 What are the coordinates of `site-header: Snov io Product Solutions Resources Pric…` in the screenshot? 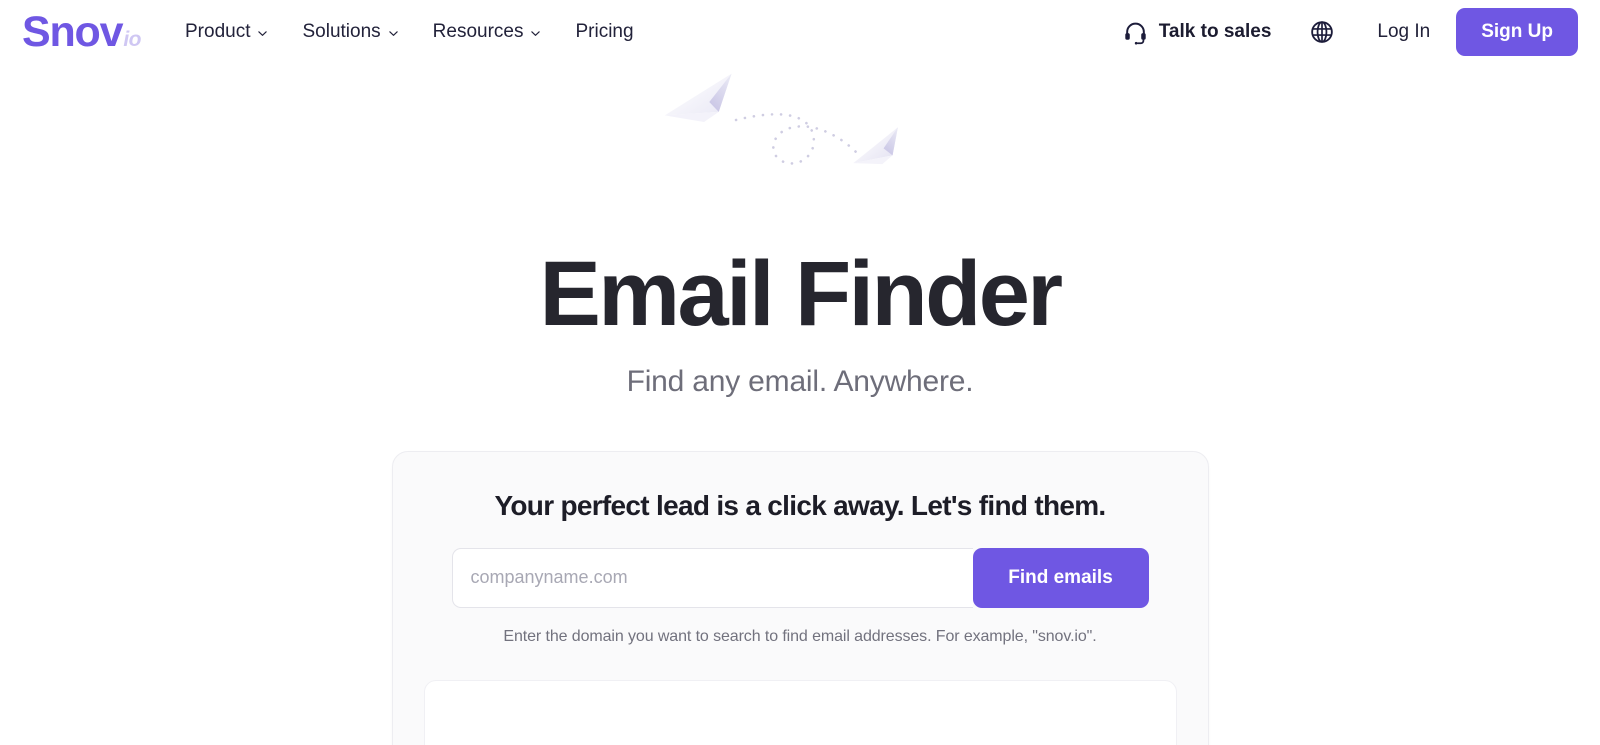 It's located at (800, 32).